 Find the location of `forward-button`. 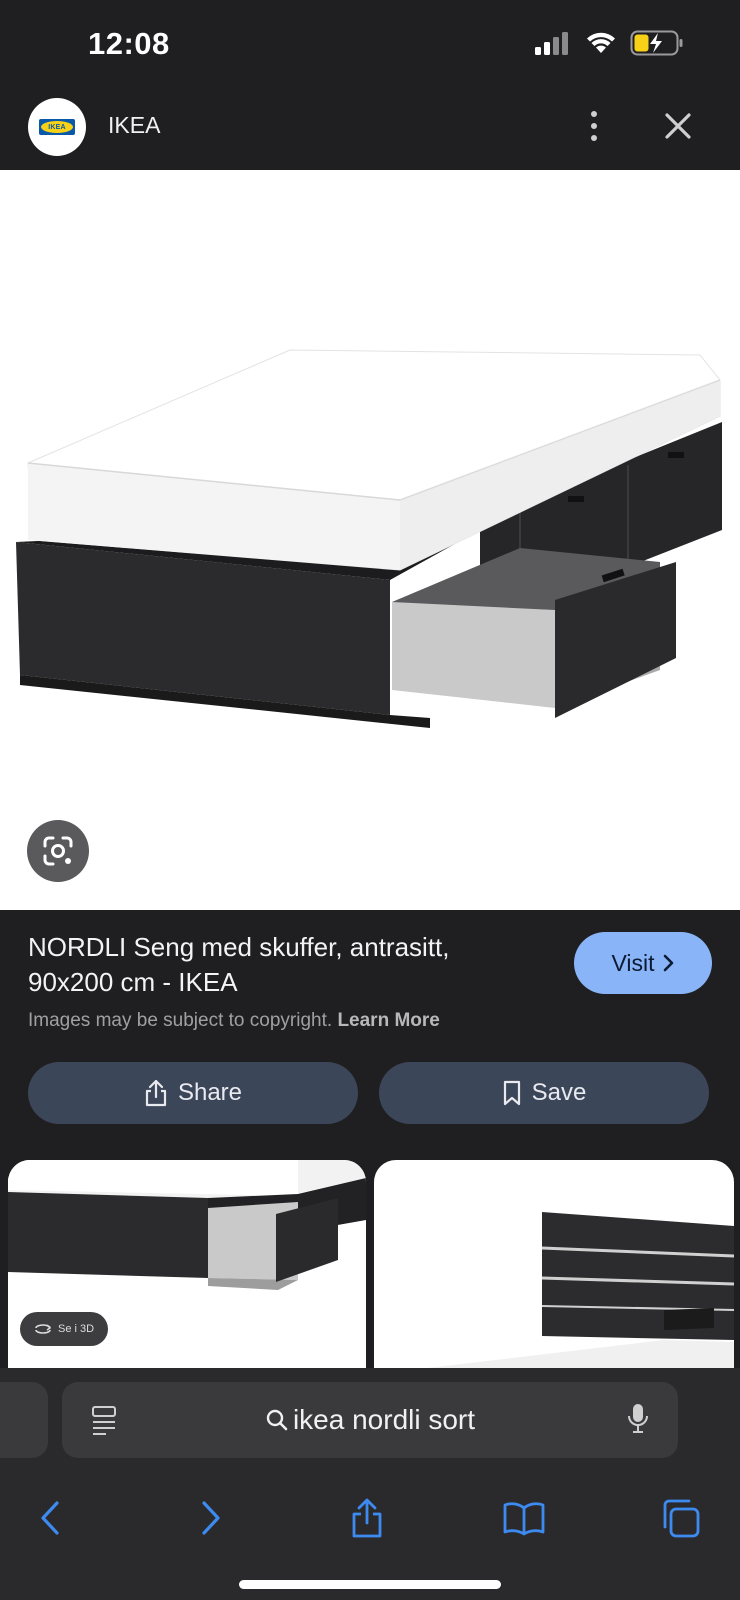

forward-button is located at coordinates (211, 1518).